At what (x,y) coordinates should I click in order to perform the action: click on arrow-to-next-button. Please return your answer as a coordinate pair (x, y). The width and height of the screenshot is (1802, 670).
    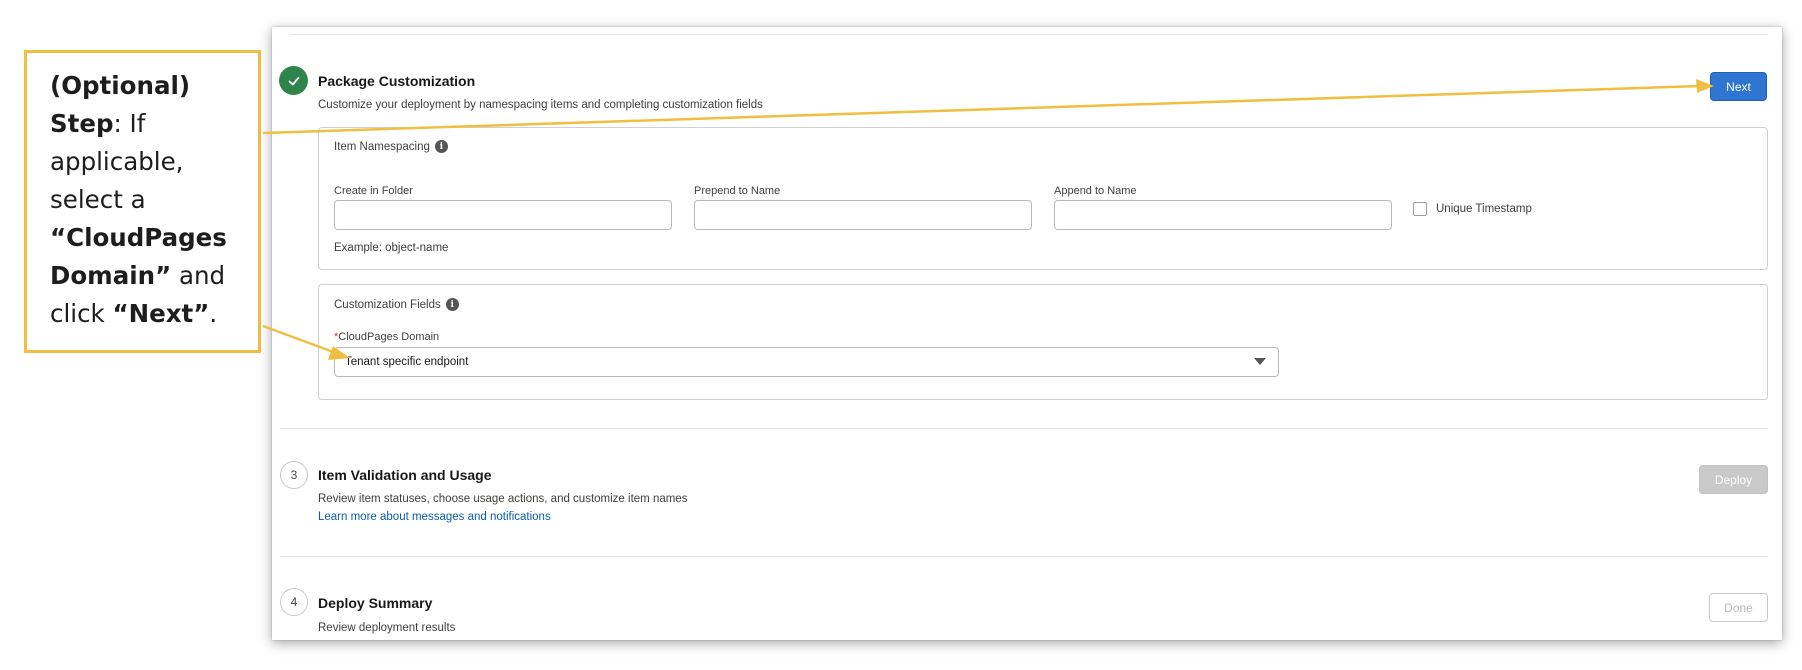
    Looking at the image, I should click on (988, 107).